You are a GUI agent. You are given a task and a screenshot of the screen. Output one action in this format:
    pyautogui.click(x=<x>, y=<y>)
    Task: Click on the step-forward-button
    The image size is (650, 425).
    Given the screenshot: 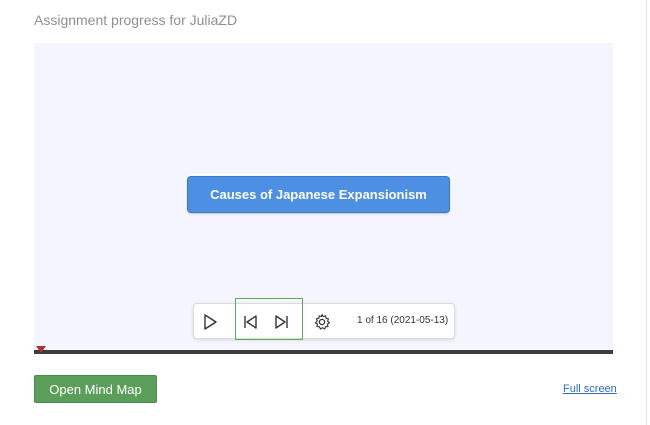 What is the action you would take?
    pyautogui.click(x=282, y=322)
    